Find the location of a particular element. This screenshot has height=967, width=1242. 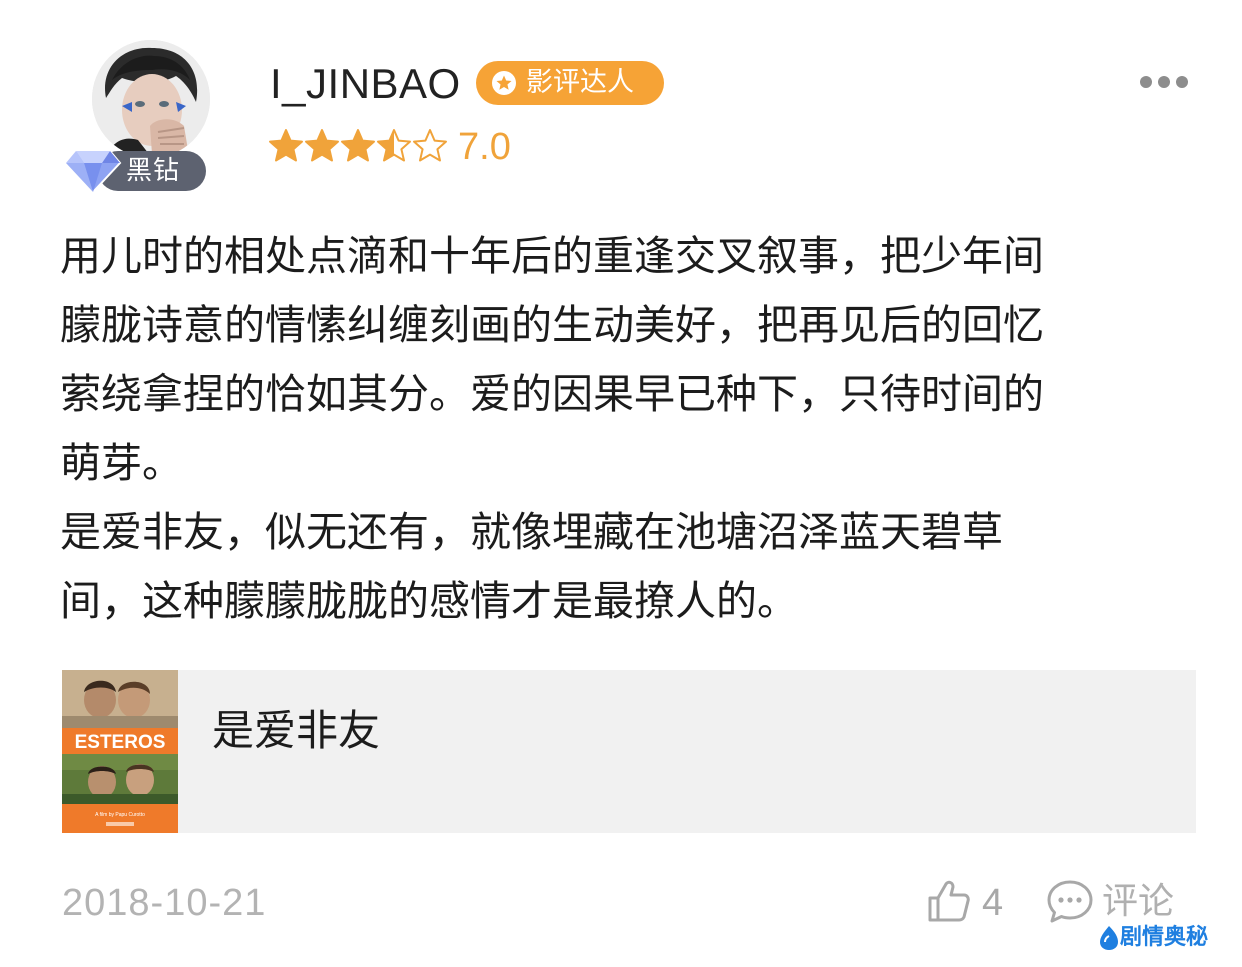

vip-badge: 黑钻 is located at coordinates (135, 170).